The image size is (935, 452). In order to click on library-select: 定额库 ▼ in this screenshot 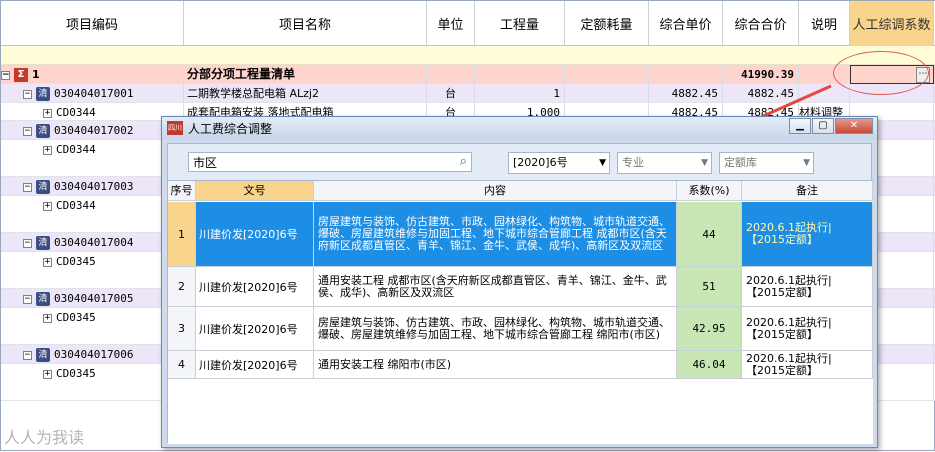, I will do `click(766, 163)`.